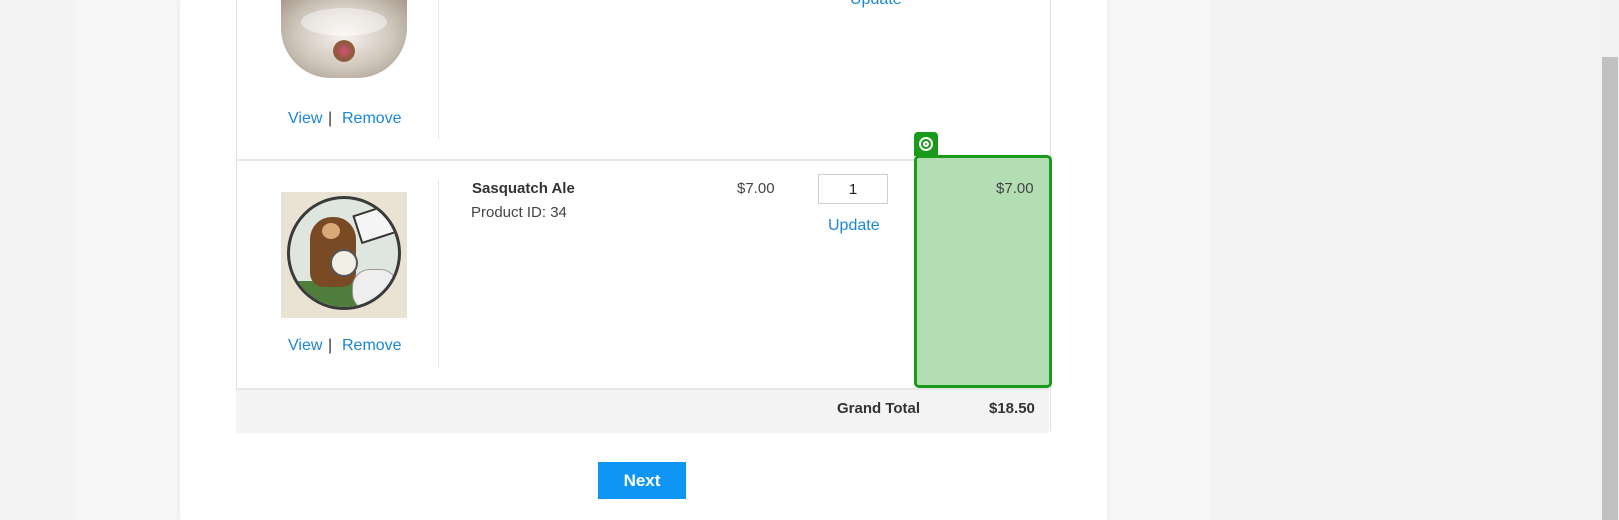  Describe the element at coordinates (642, 480) in the screenshot. I see `next-button: Next` at that location.